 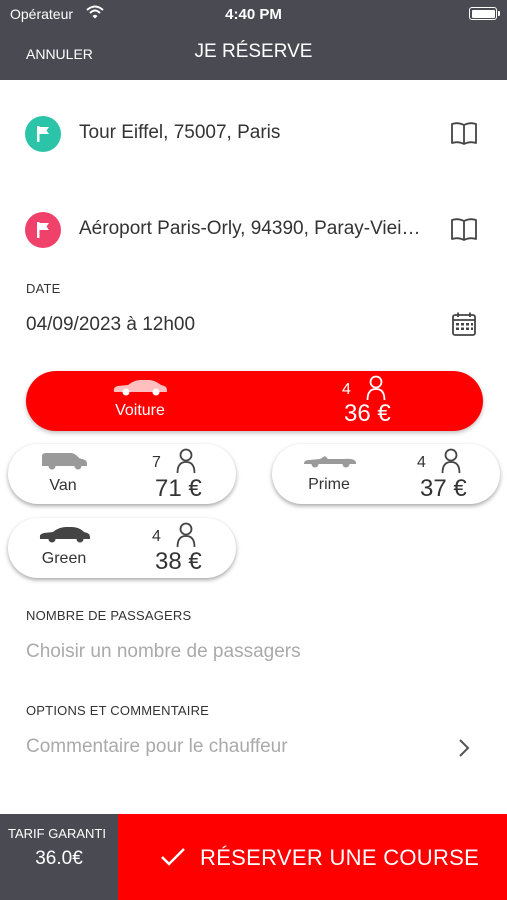 What do you see at coordinates (43, 288) in the screenshot?
I see `date-label: DATE` at bounding box center [43, 288].